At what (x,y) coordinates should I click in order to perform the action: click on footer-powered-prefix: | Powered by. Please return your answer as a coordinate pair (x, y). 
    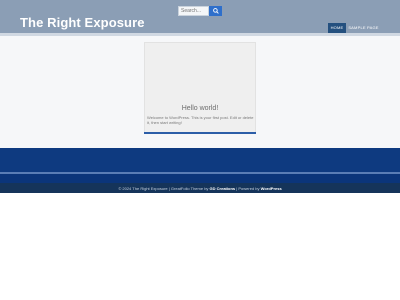
    Looking at the image, I should click on (248, 188).